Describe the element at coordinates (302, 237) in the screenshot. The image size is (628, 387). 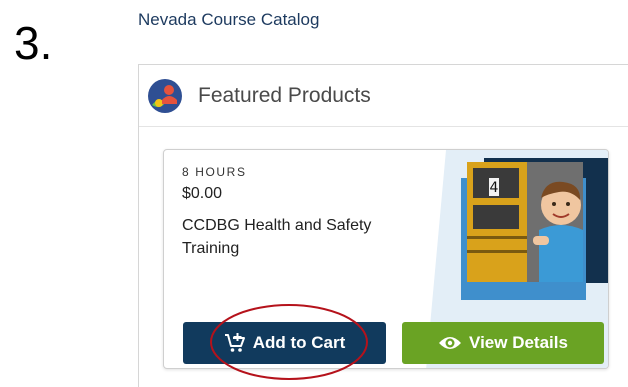
I see `product-name: CCDBG Health and Safety Training` at that location.